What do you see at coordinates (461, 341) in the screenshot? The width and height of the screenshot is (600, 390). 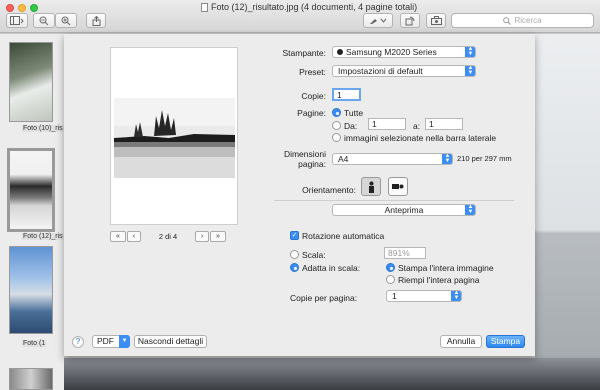 I see `cancel-button: Annulla` at bounding box center [461, 341].